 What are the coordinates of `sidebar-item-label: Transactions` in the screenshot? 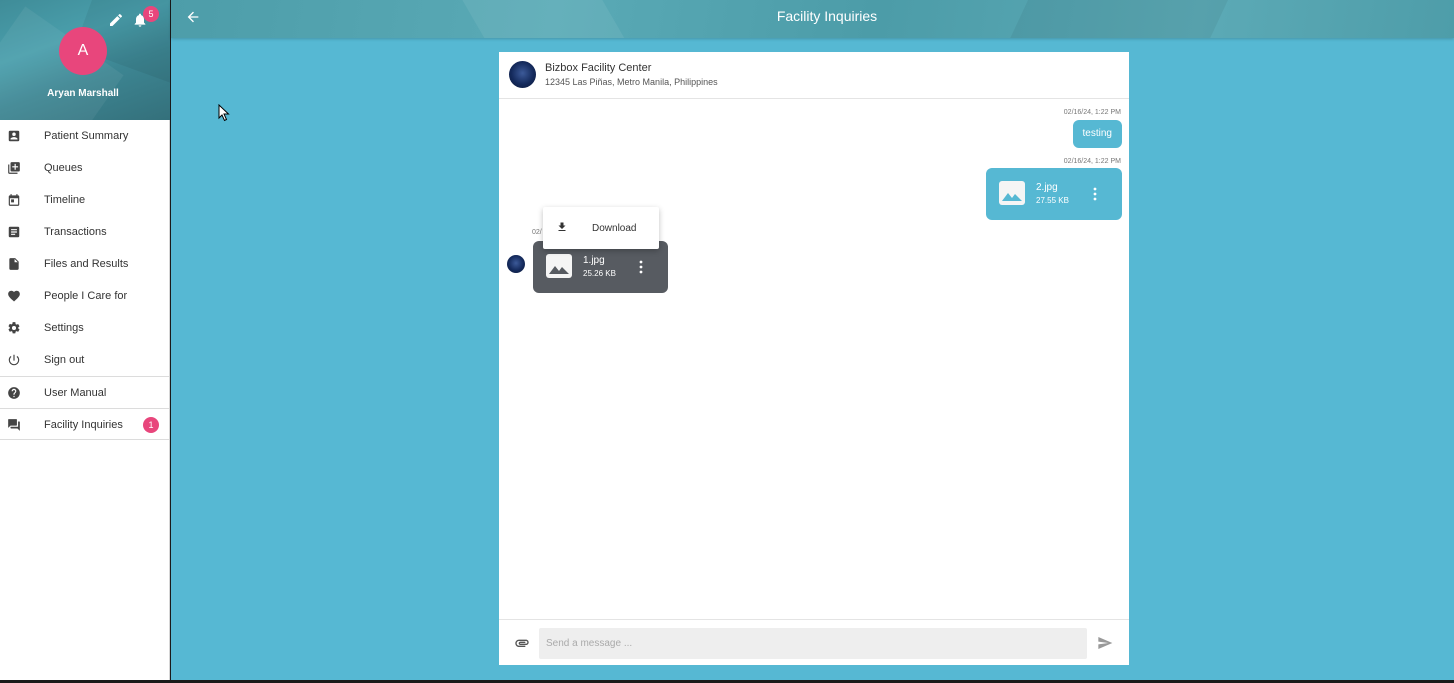 It's located at (75, 232).